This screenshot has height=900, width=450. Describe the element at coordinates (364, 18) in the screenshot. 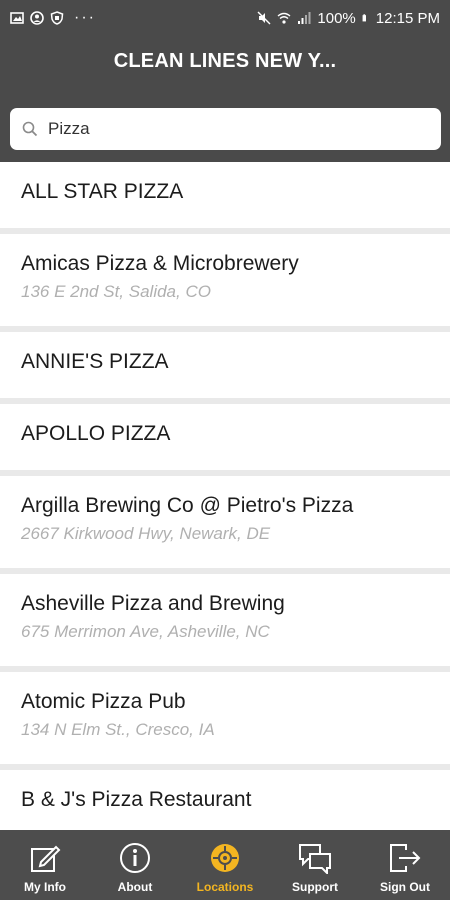

I see `battery-icon` at that location.